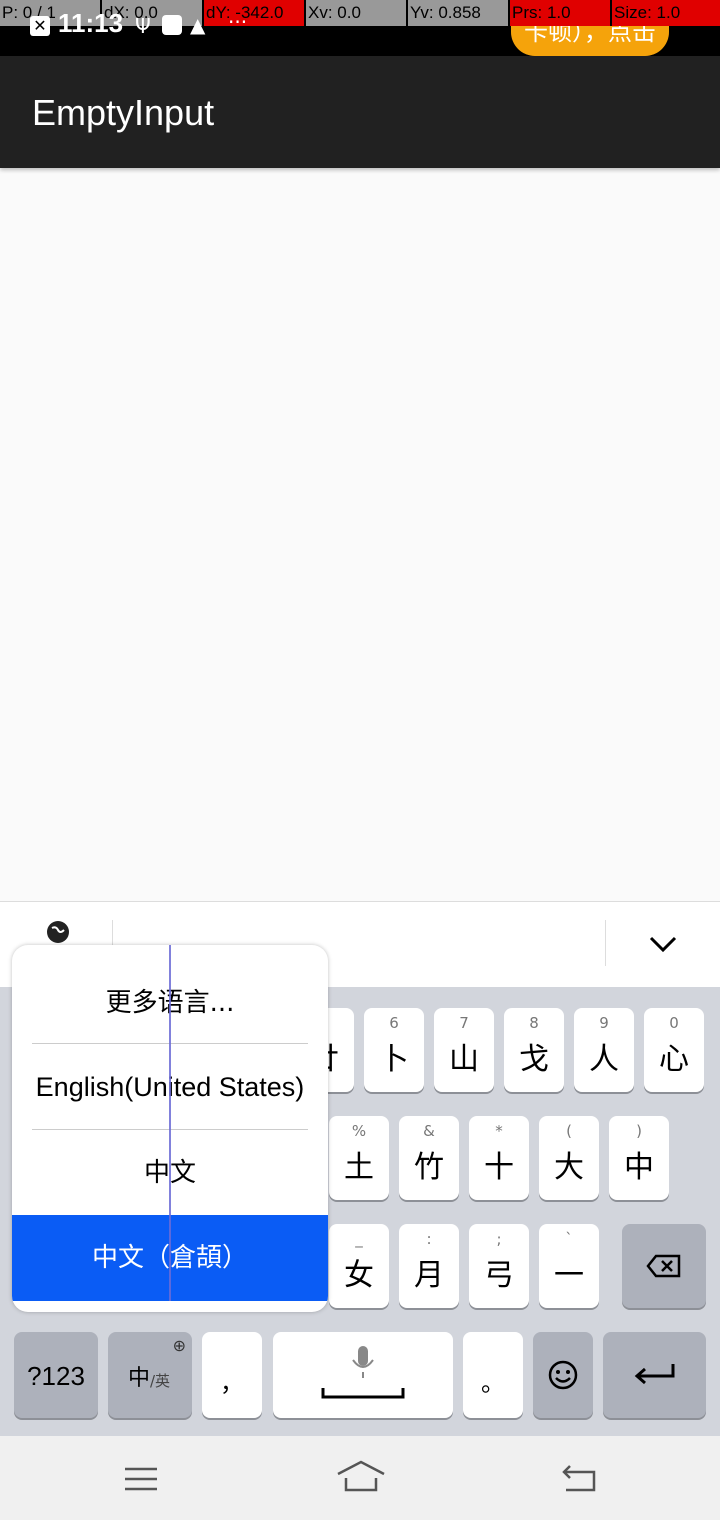 The image size is (720, 1520). Describe the element at coordinates (363, 1393) in the screenshot. I see `space-icon` at that location.